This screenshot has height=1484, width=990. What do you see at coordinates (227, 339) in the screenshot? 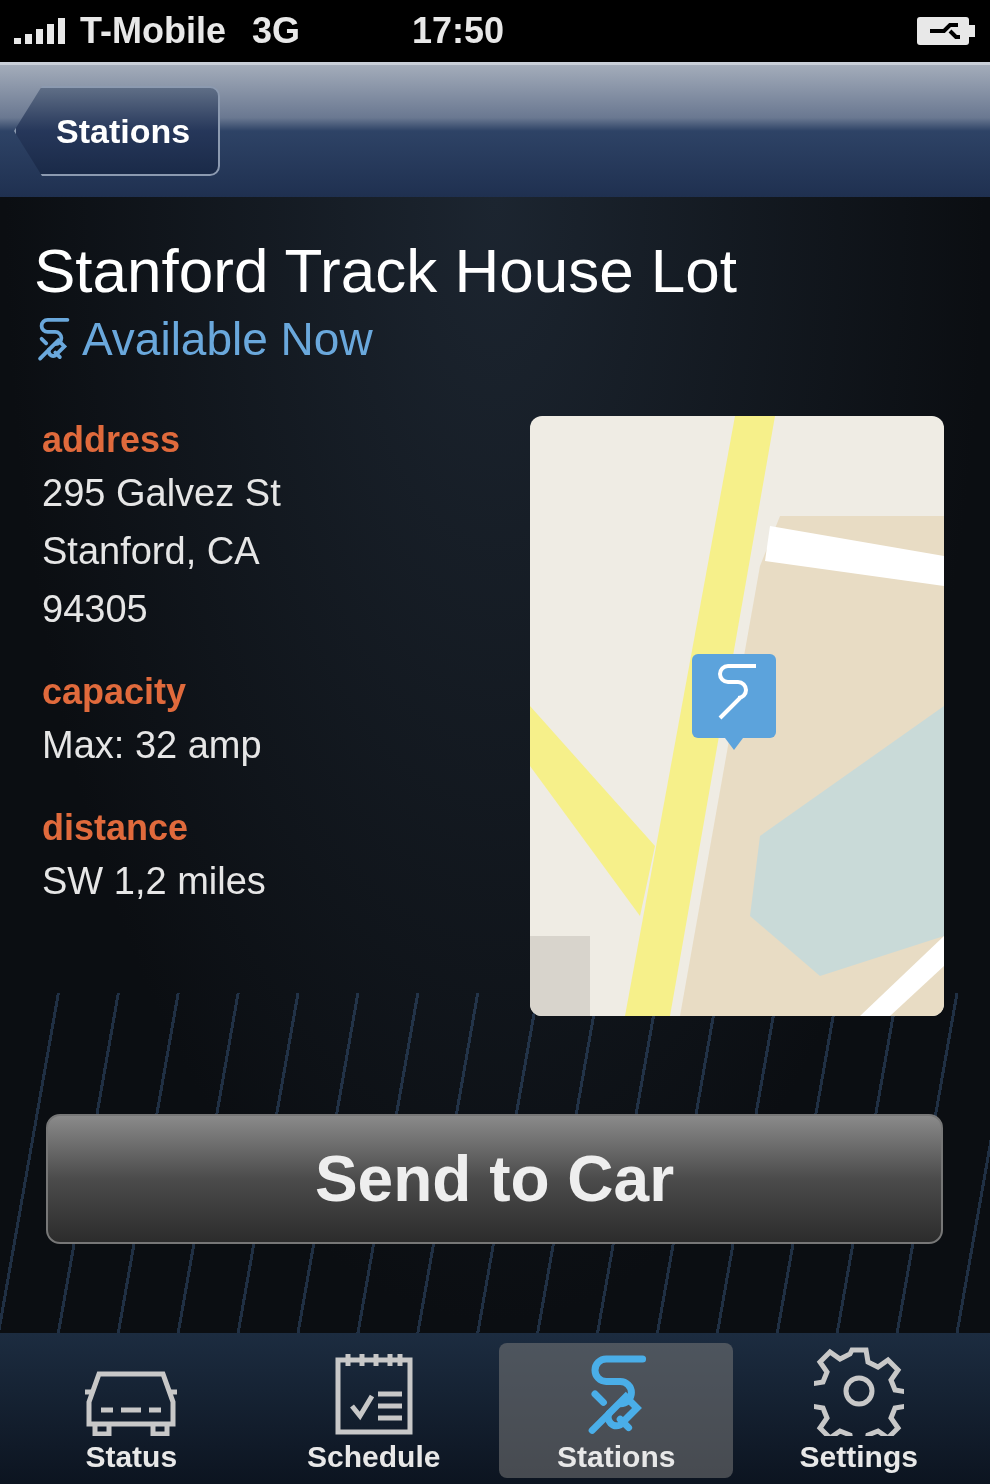
I see `availability-status: Available Now` at bounding box center [227, 339].